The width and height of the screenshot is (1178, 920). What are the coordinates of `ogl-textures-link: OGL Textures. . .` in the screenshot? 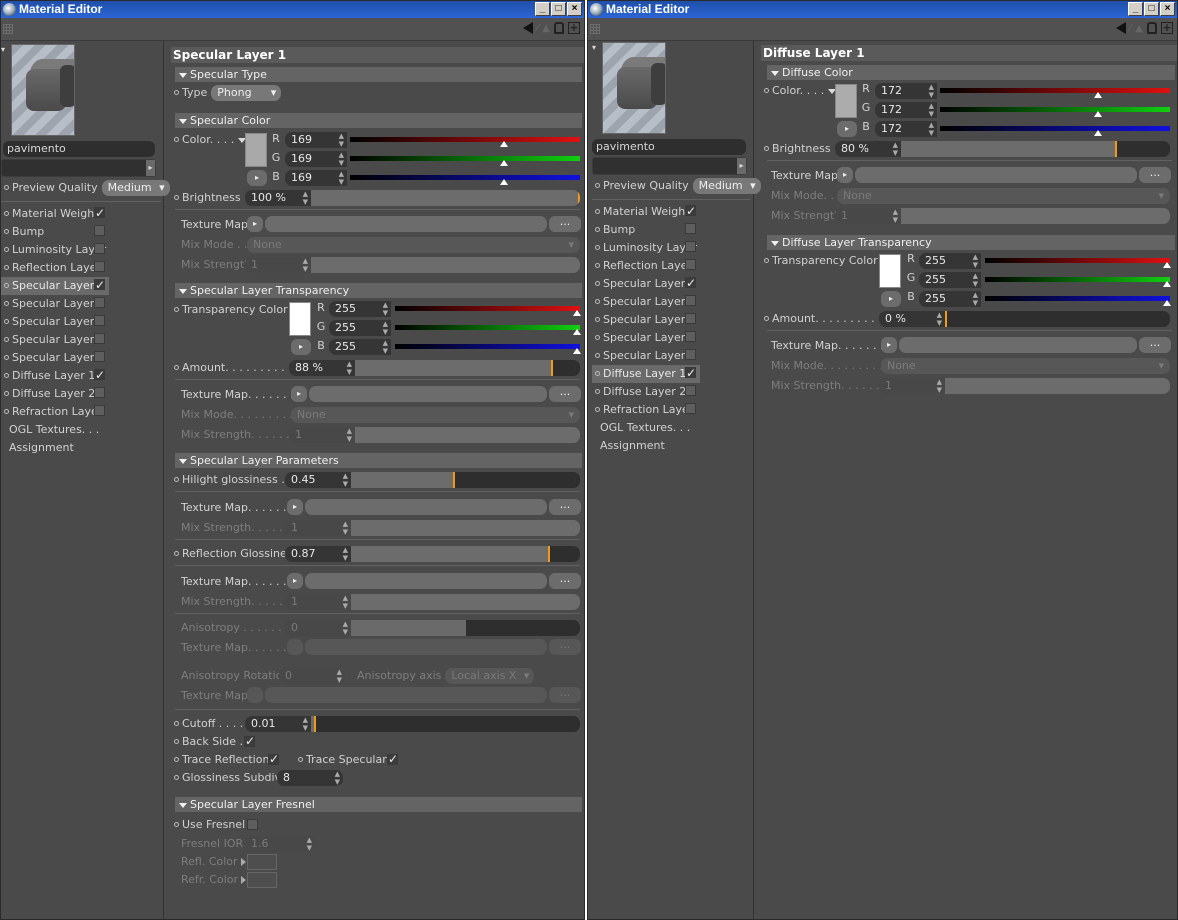 It's located at (81, 430).